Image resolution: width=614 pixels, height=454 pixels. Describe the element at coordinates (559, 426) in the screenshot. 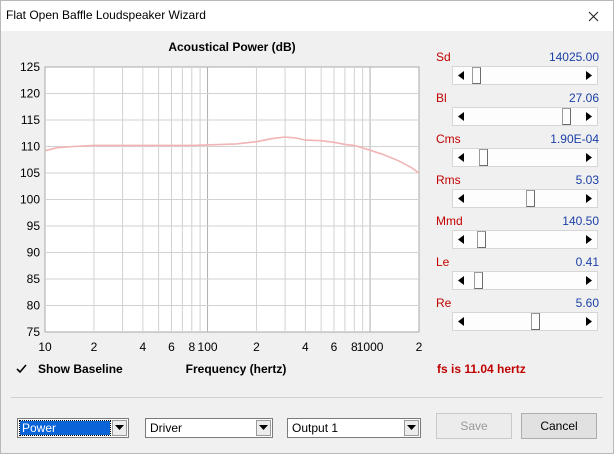

I see `cancel-button: Cancel` at that location.